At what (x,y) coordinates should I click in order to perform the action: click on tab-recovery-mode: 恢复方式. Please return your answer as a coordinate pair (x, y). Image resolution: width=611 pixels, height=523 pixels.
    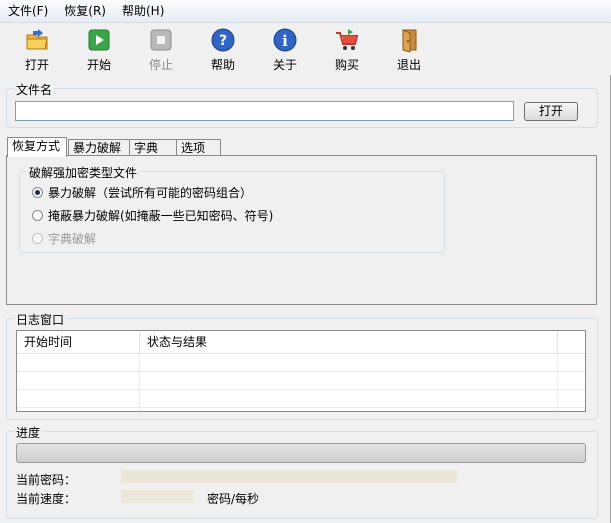
    Looking at the image, I should click on (37, 147).